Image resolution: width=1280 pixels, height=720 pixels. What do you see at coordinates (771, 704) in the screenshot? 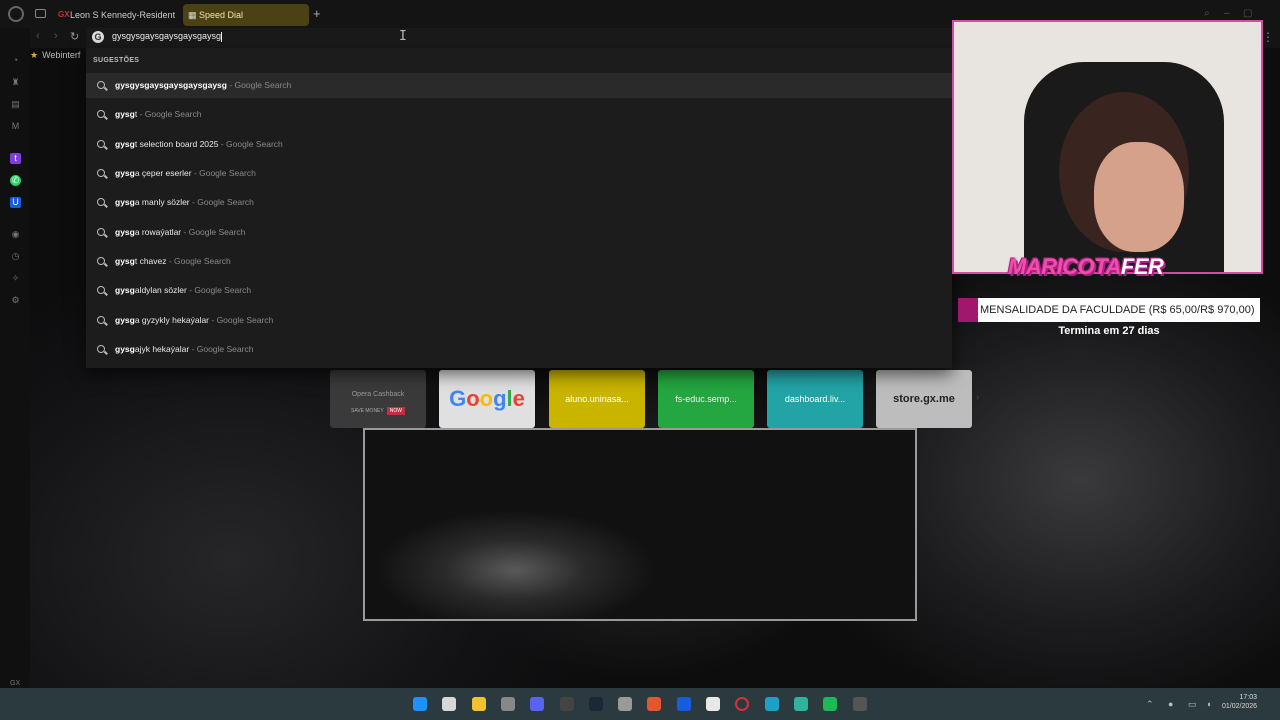
I see `edge-icon` at bounding box center [771, 704].